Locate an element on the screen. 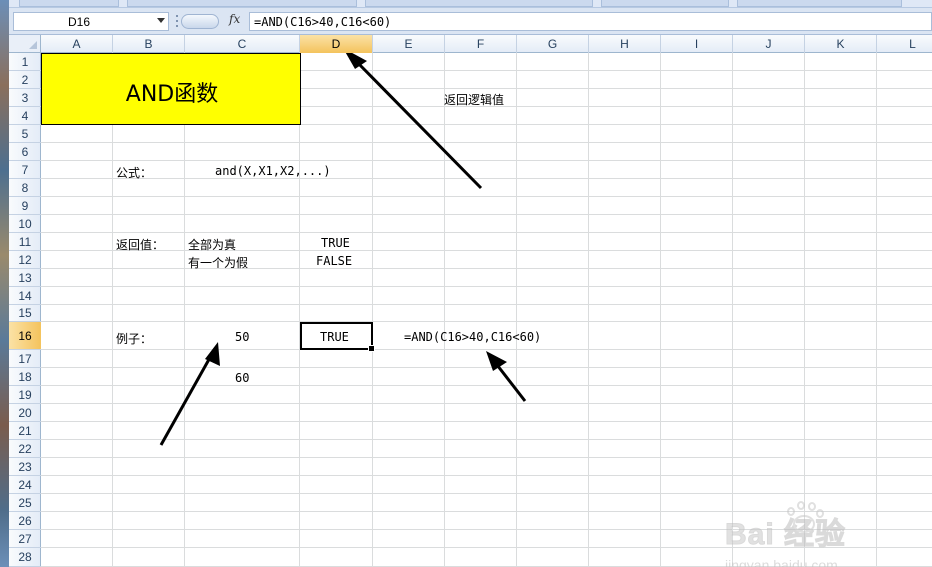 The height and width of the screenshot is (567, 932). one-false-text: 有一个为假 is located at coordinates (218, 263).